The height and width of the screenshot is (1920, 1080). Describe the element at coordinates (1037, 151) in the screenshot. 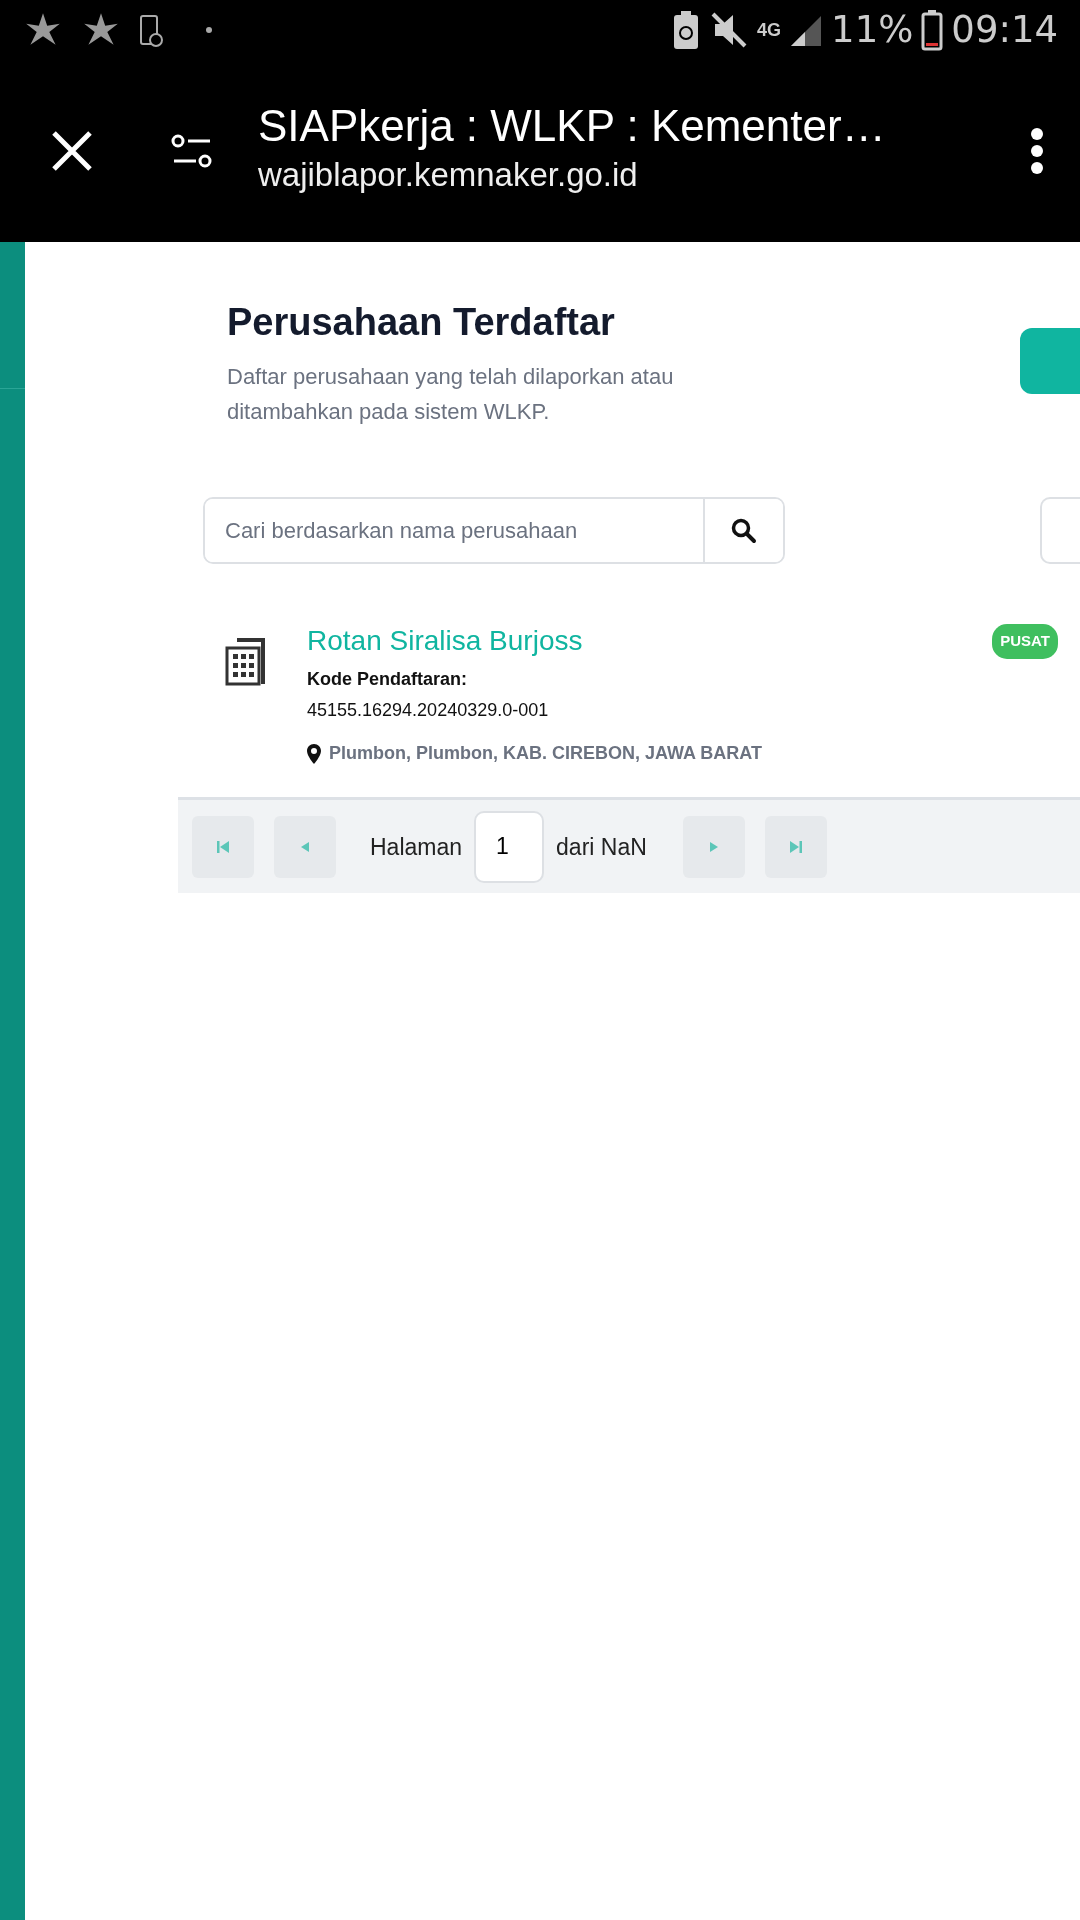

I see `more-icon` at that location.